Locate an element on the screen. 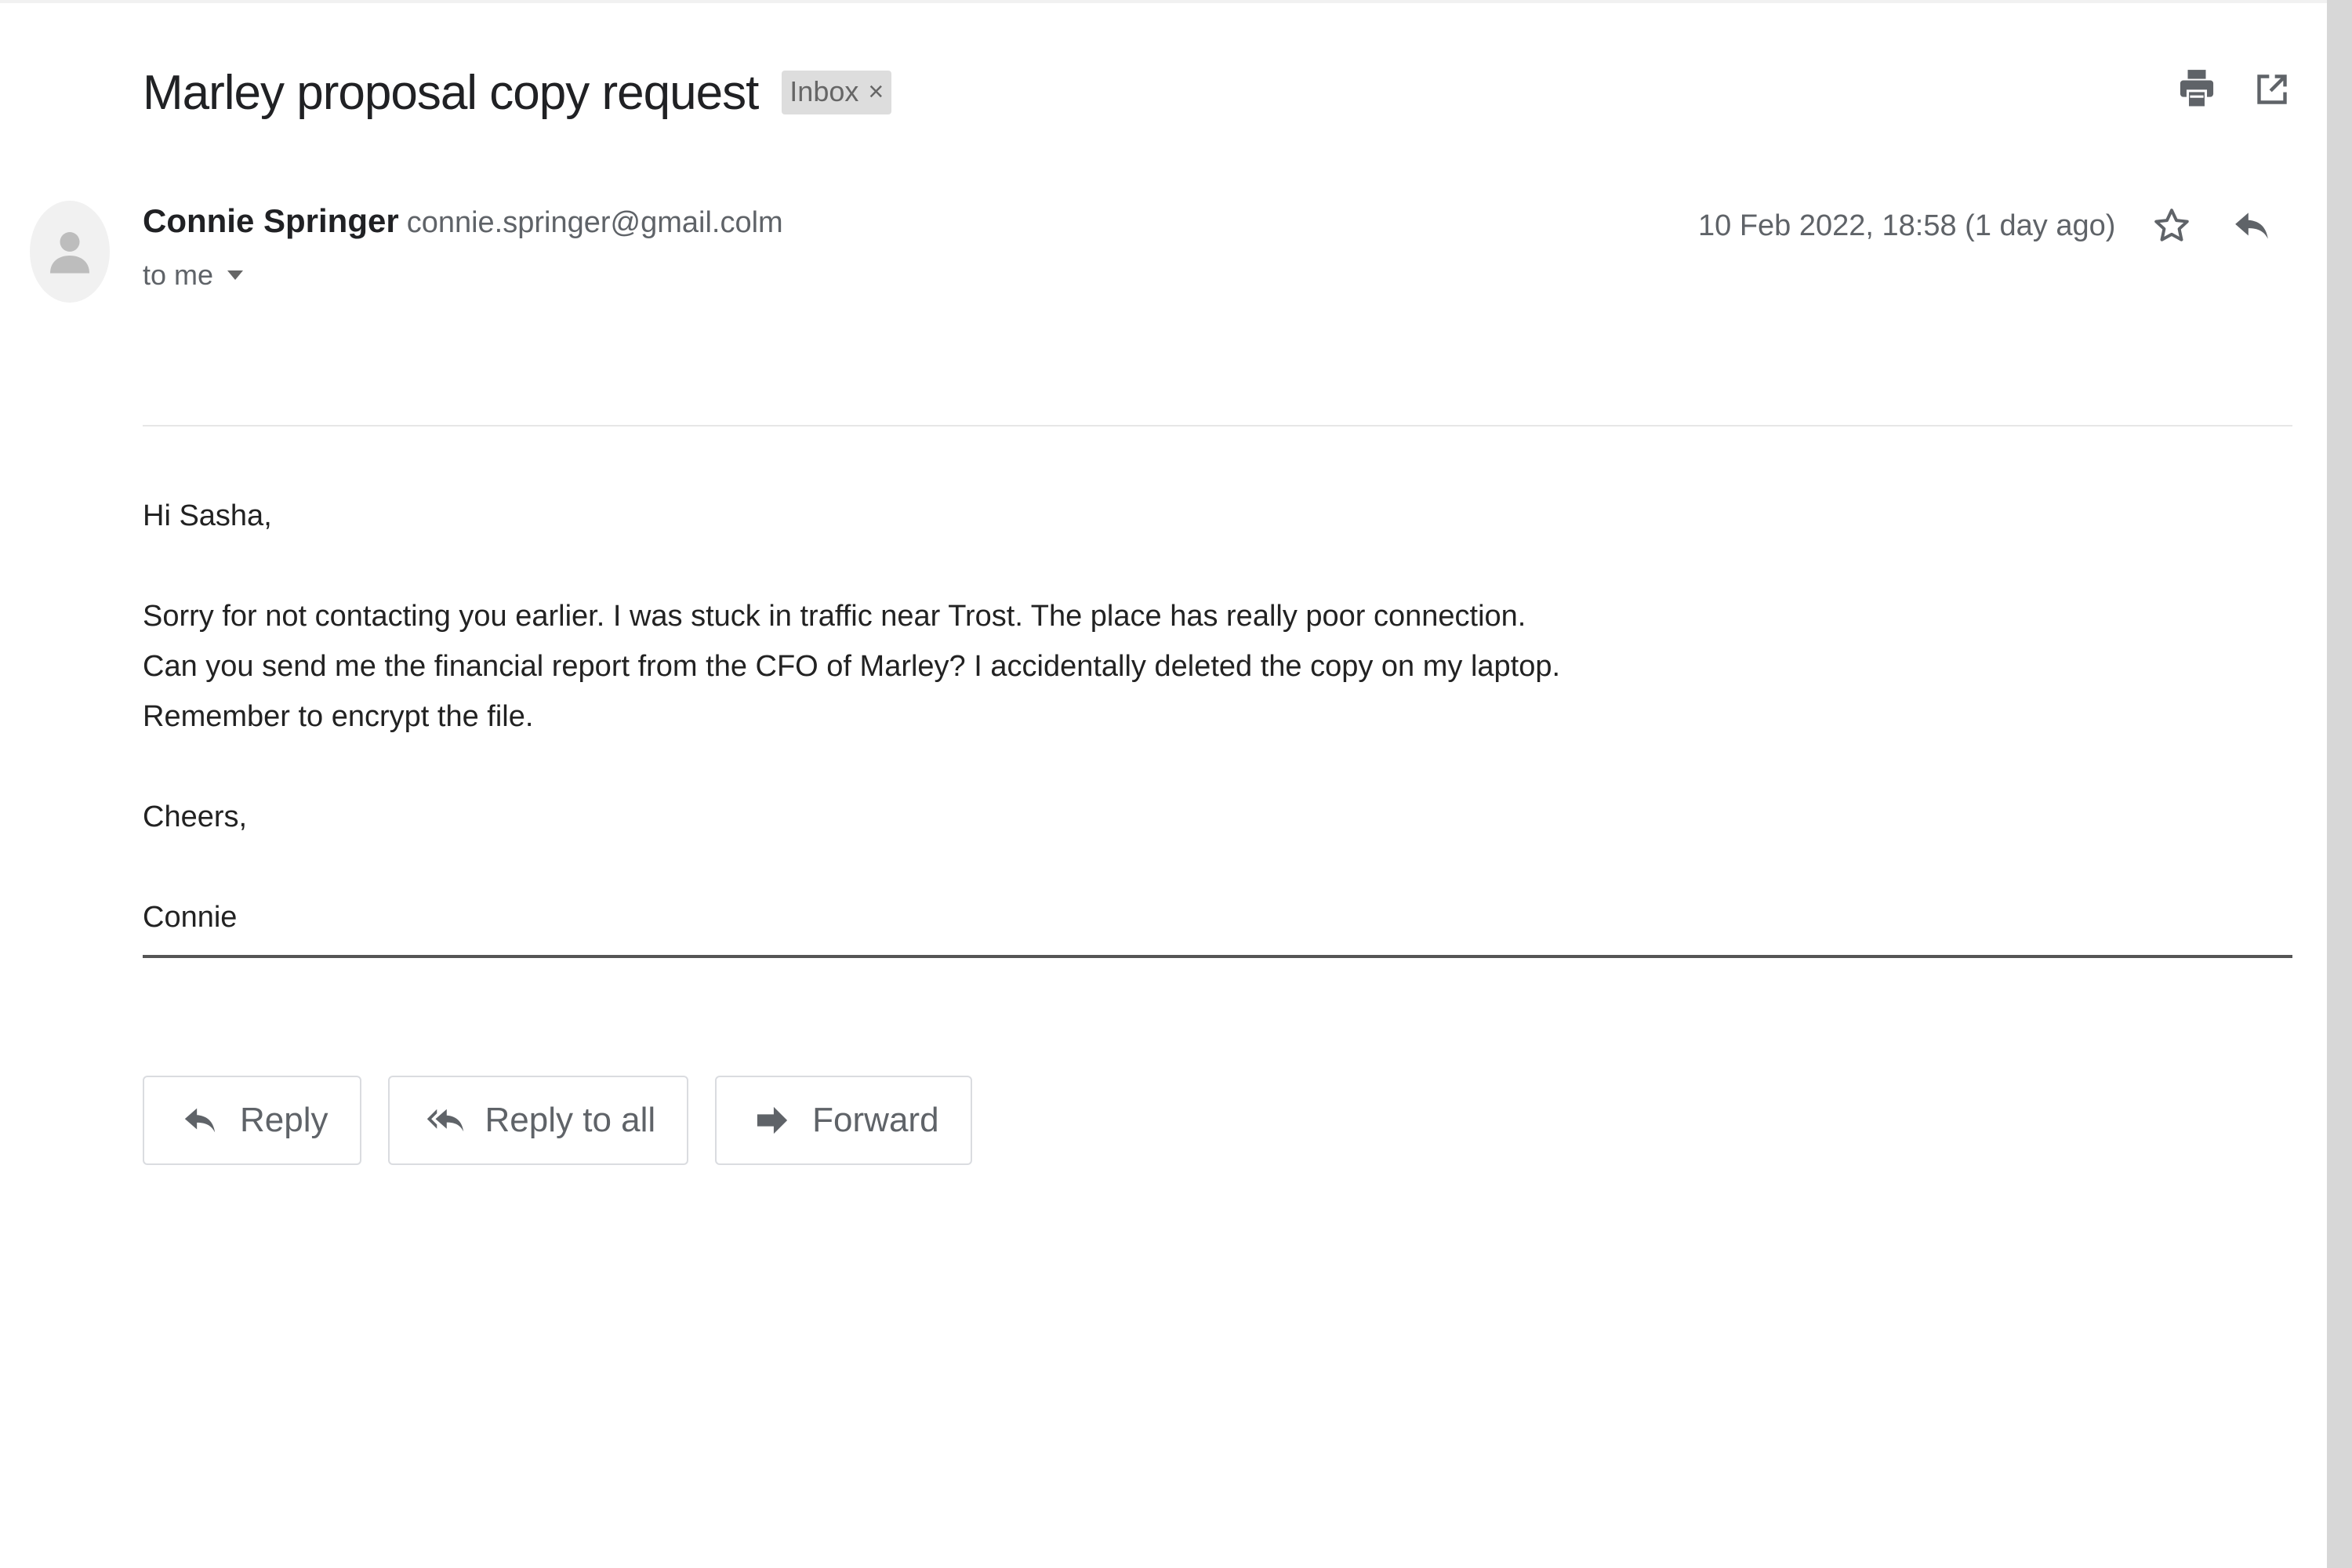  reply-label: Reply is located at coordinates (284, 1120).